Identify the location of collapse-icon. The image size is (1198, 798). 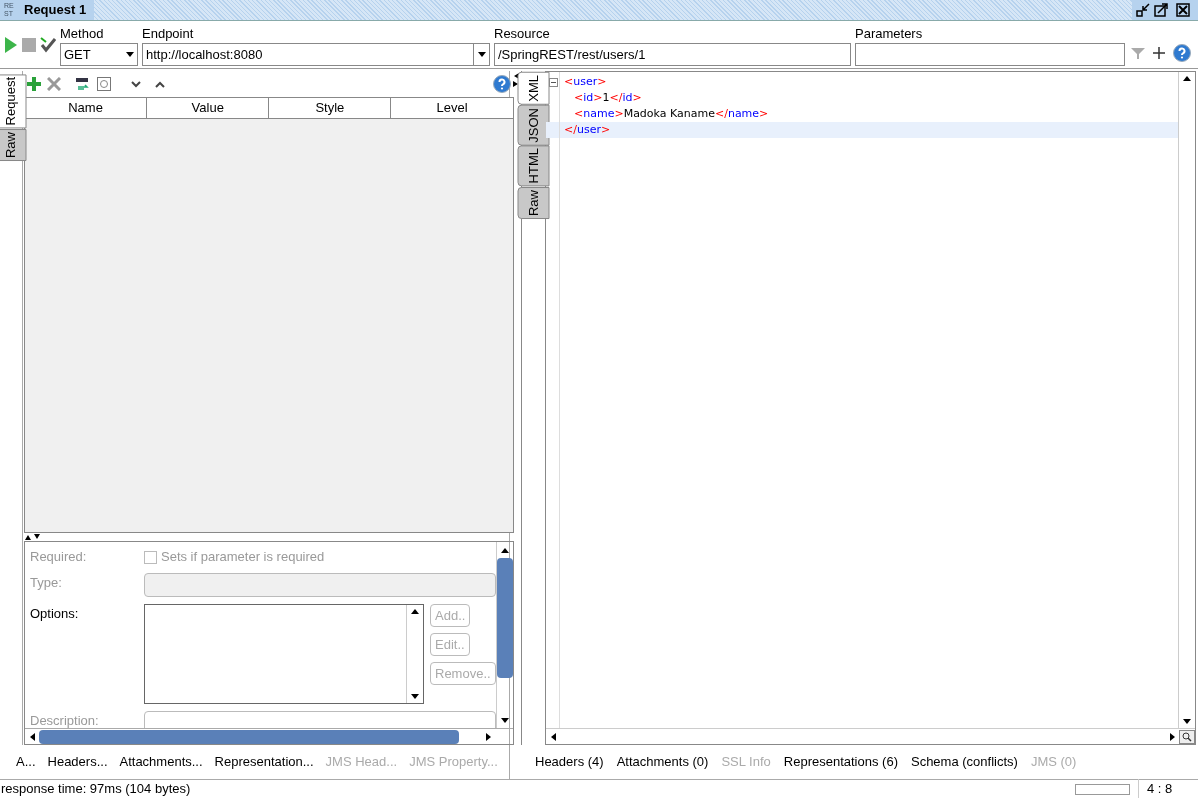
(553, 82).